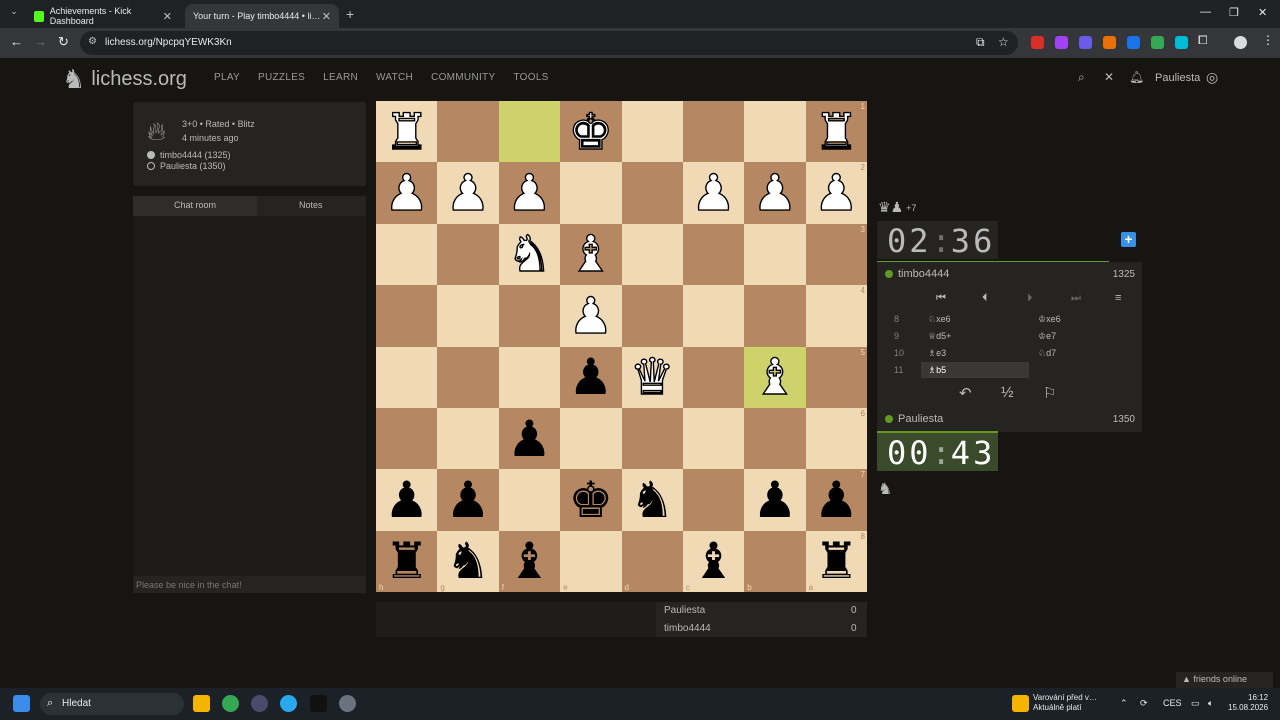 The height and width of the screenshot is (720, 1280). I want to click on prev-move-icon: ⏴, so click(985, 298).